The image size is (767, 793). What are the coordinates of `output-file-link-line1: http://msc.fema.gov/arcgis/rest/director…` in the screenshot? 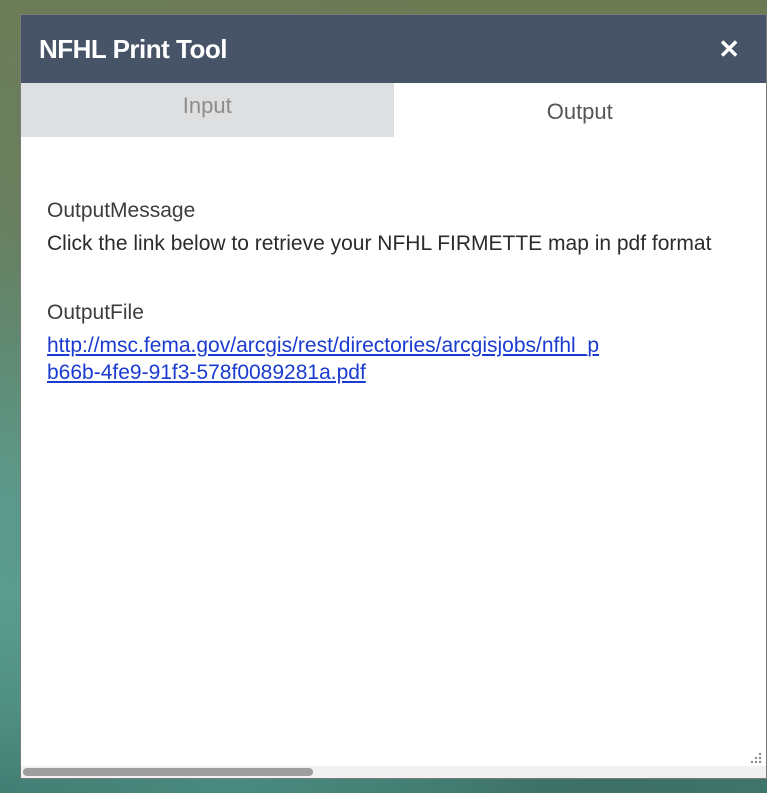 It's located at (323, 346).